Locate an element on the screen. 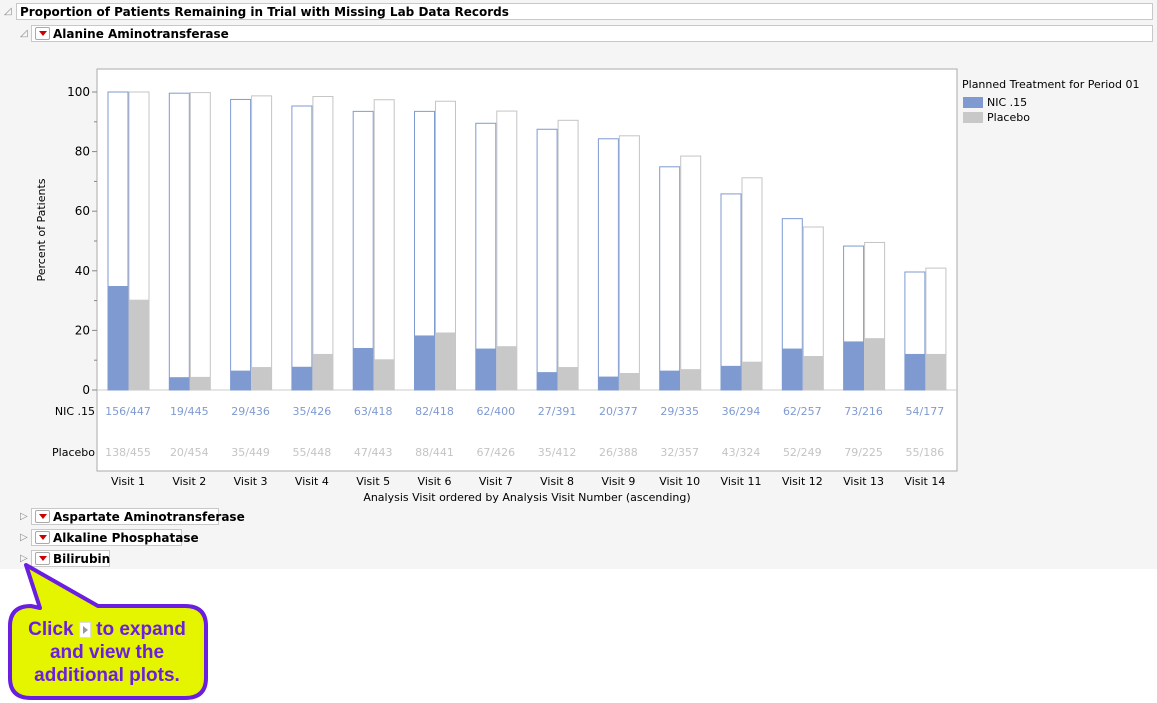  count-label: 88/441 is located at coordinates (434, 452).